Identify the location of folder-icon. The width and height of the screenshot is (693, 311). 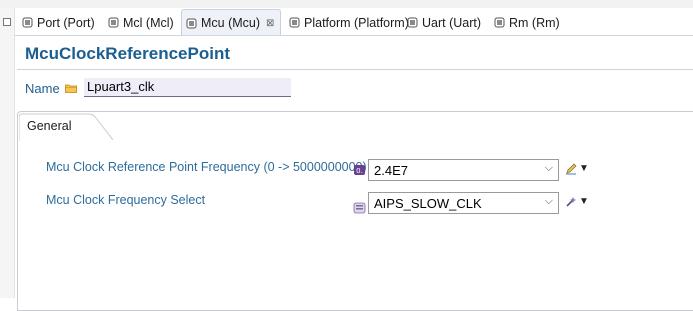
(71, 88).